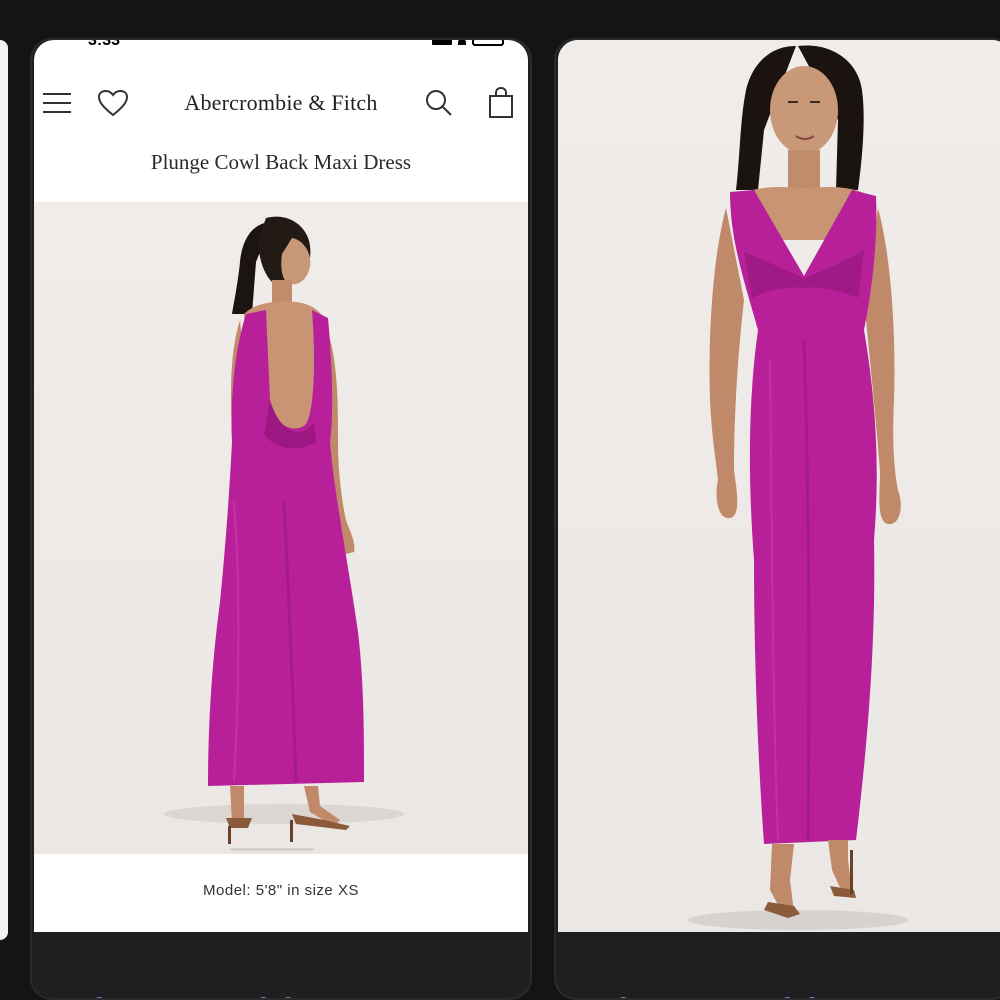  I want to click on wifi-icon, so click(462, 42).